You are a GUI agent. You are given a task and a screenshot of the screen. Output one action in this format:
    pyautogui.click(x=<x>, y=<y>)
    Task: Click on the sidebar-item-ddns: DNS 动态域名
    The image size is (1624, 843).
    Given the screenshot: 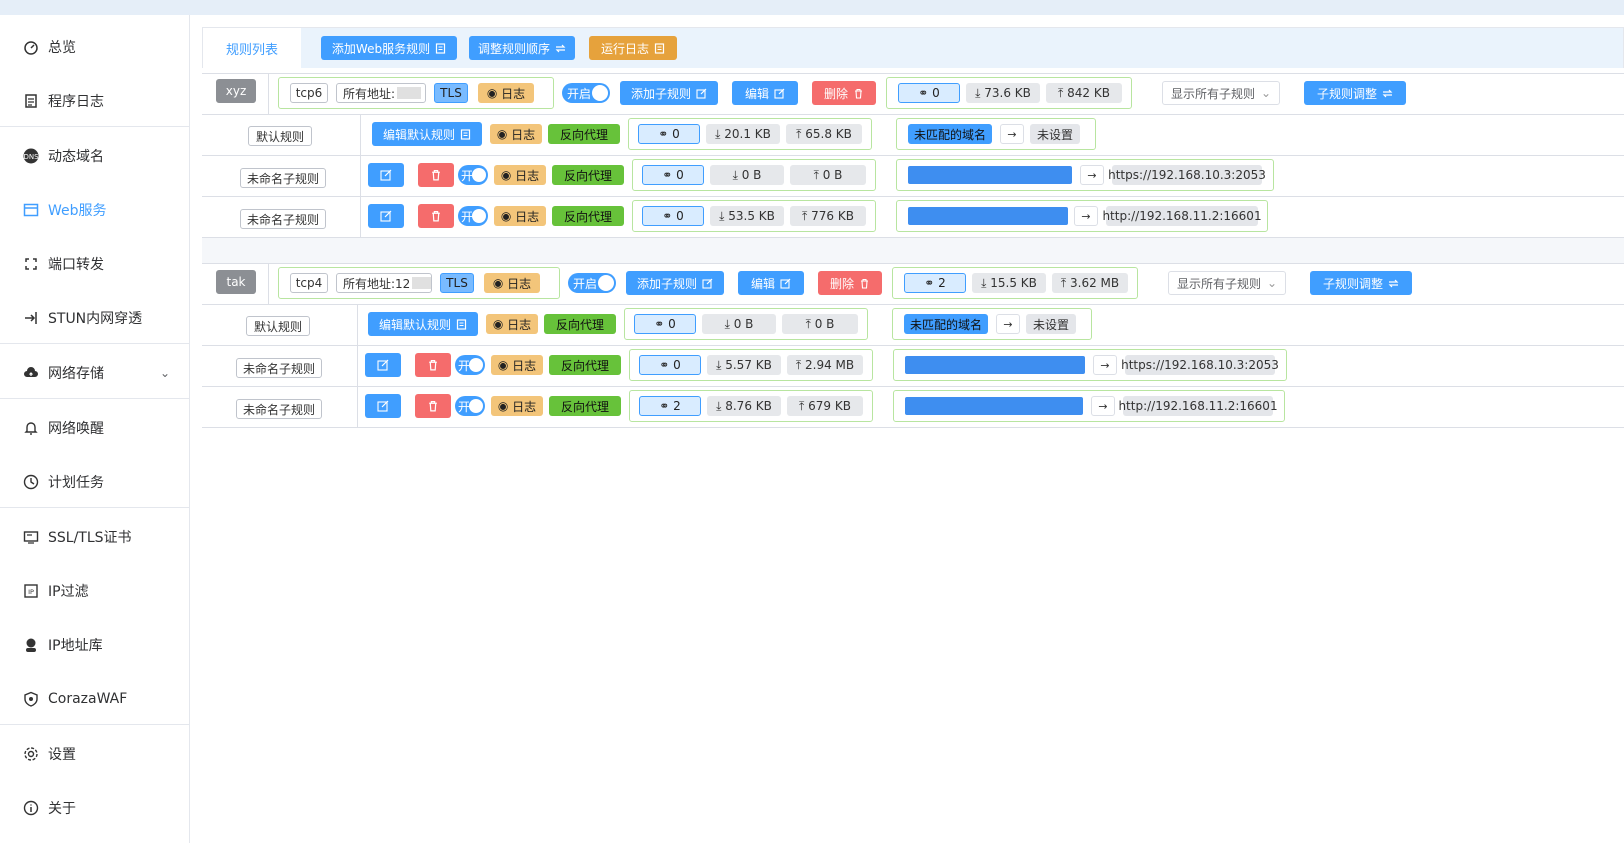 What is the action you would take?
    pyautogui.click(x=95, y=156)
    